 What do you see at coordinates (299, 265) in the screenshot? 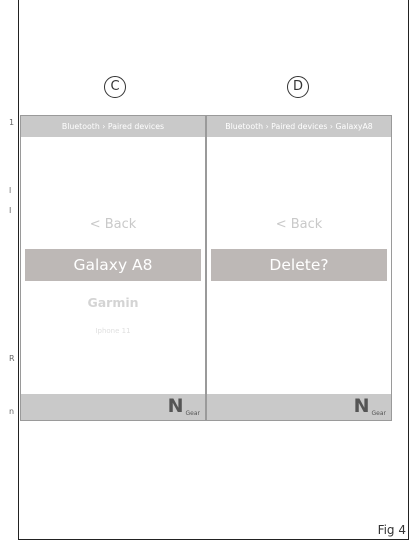
I see `delete-prompt: Delete?` at bounding box center [299, 265].